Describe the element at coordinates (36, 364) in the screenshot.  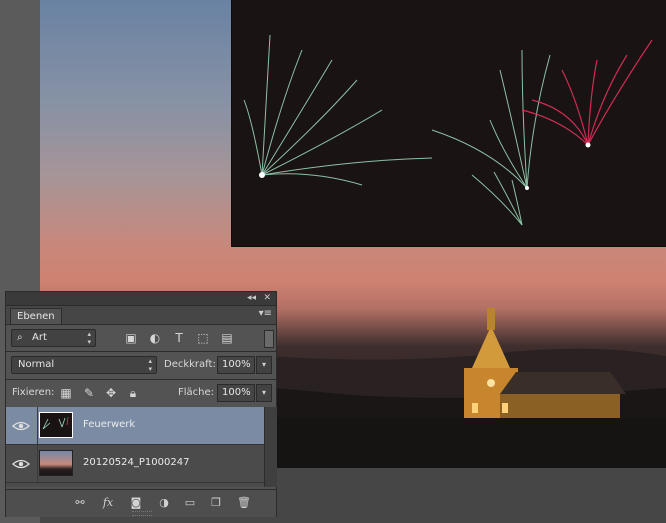
I see `blend-mode-value: Normal` at that location.